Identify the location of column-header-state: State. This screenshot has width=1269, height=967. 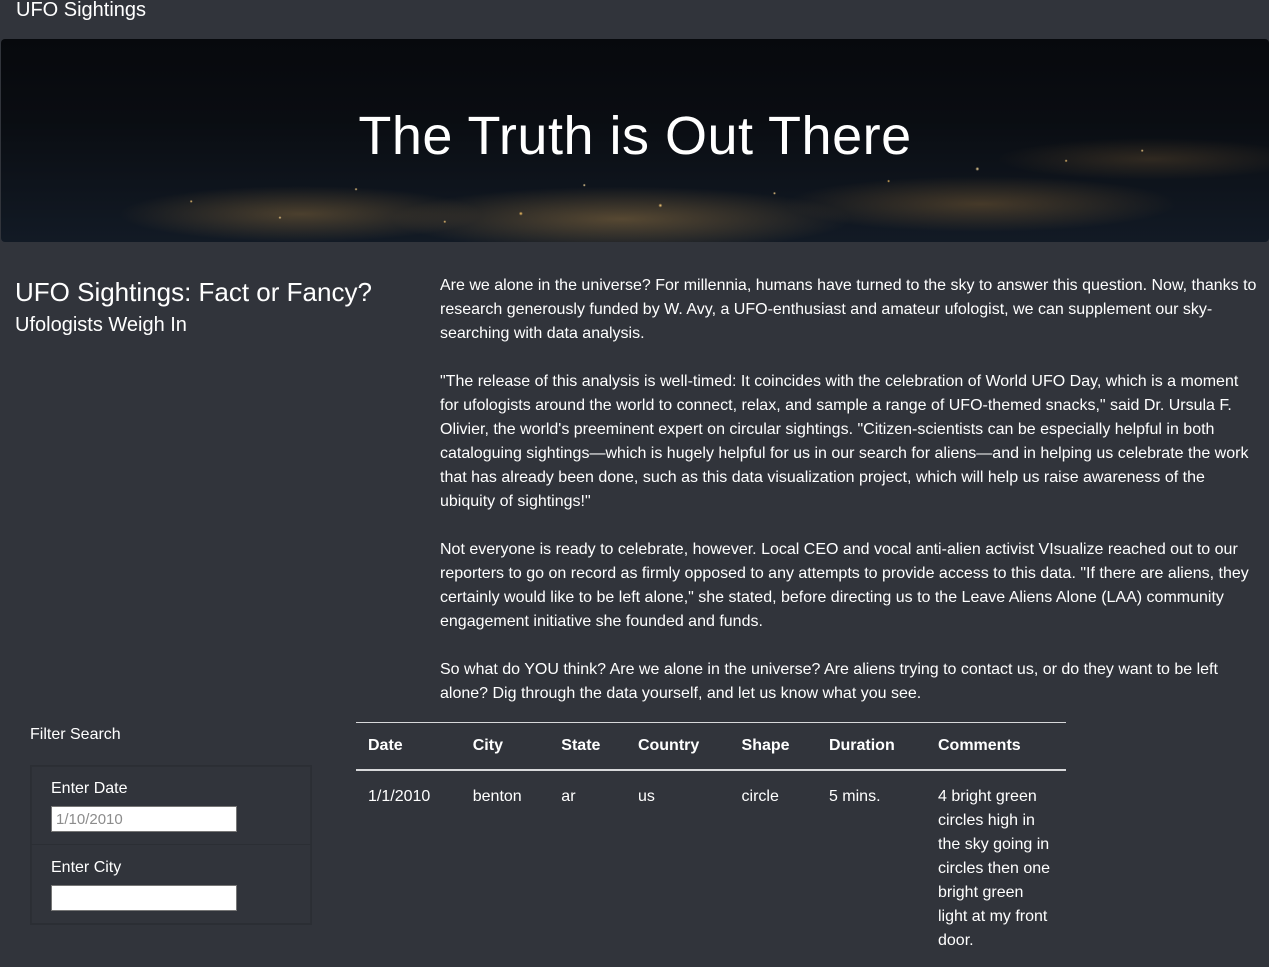
(587, 746).